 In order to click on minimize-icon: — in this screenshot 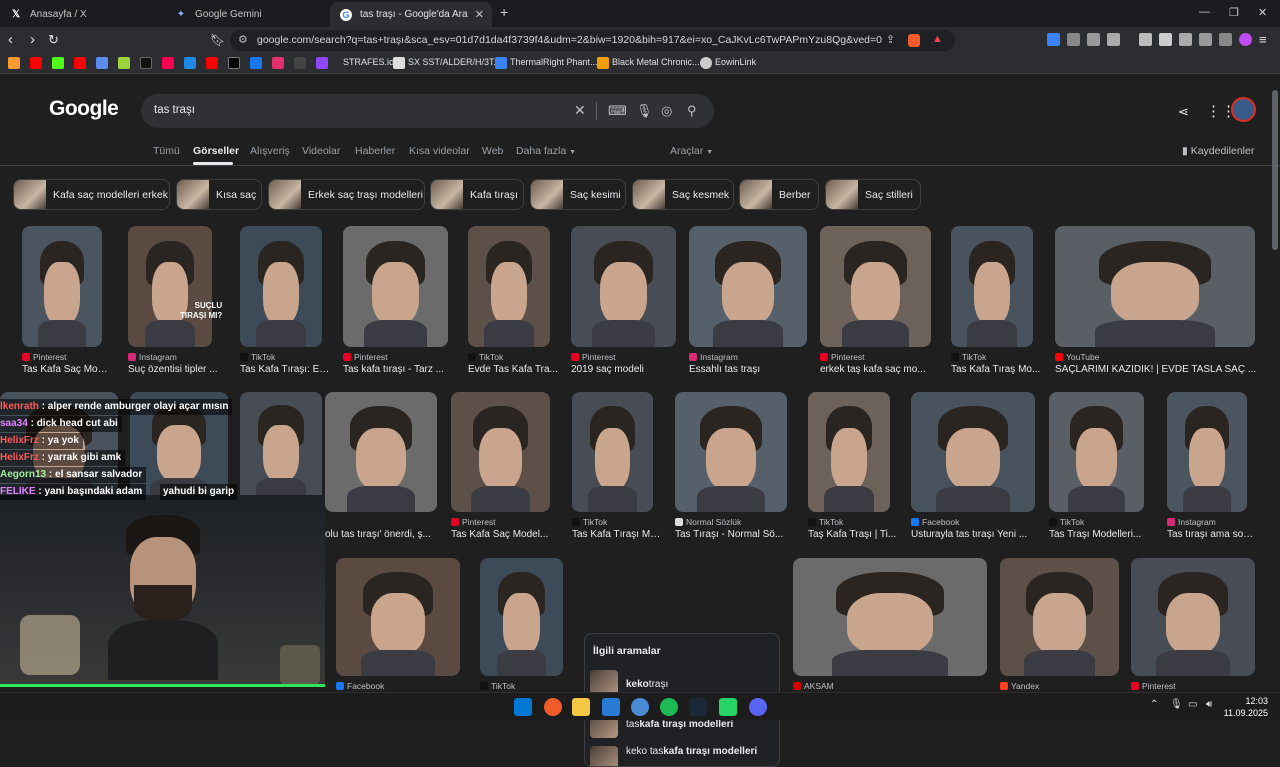, I will do `click(1204, 12)`.